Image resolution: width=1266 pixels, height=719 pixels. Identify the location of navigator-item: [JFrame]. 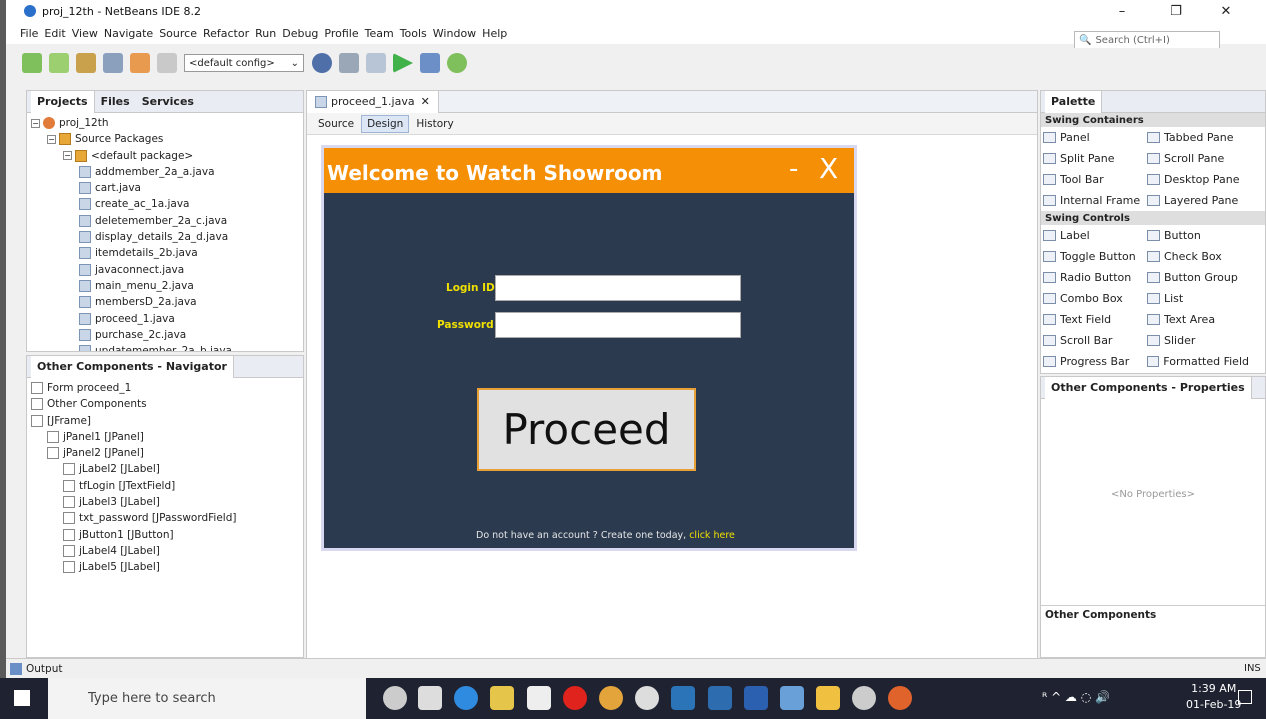
(167, 421).